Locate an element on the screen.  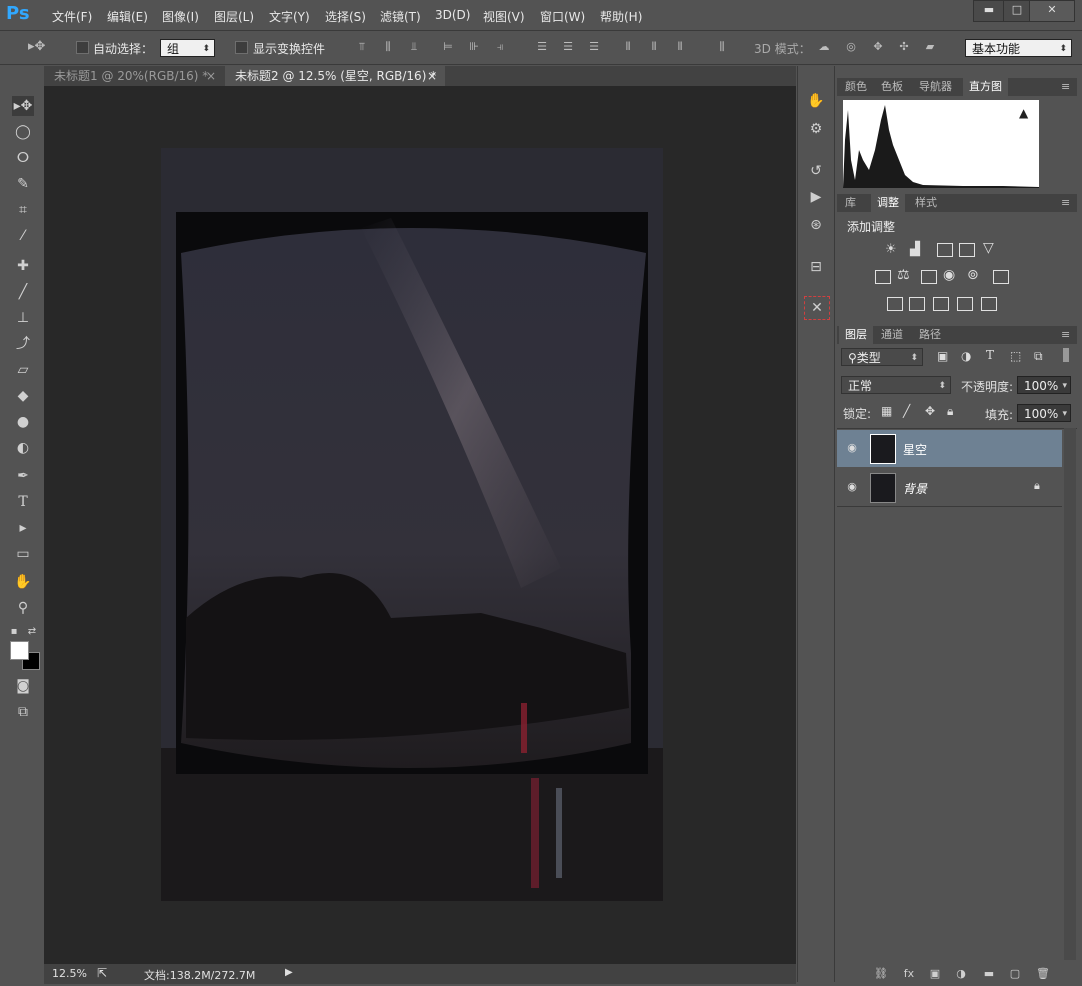
filter-pixel-icon: ▣ is located at coordinates (942, 356).